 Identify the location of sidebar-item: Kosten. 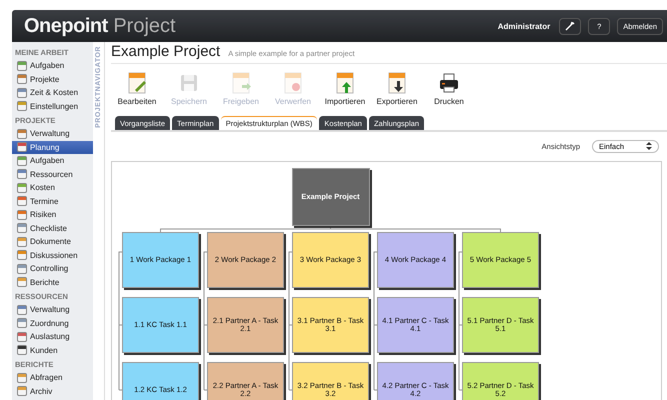
(52, 187).